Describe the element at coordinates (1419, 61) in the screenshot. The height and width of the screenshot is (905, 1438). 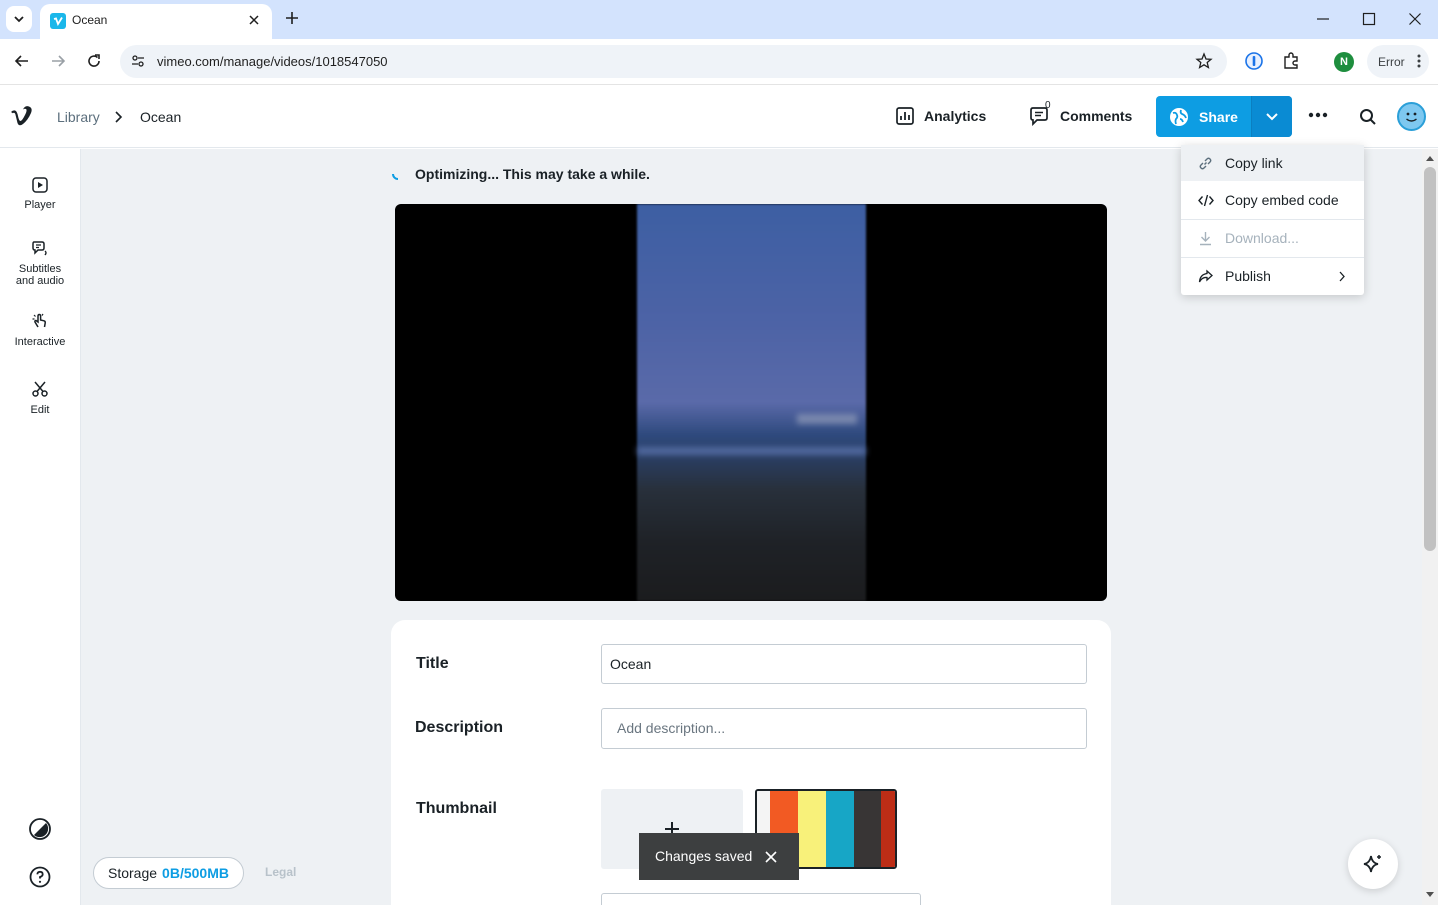
I see `kebab-menu-icon` at that location.